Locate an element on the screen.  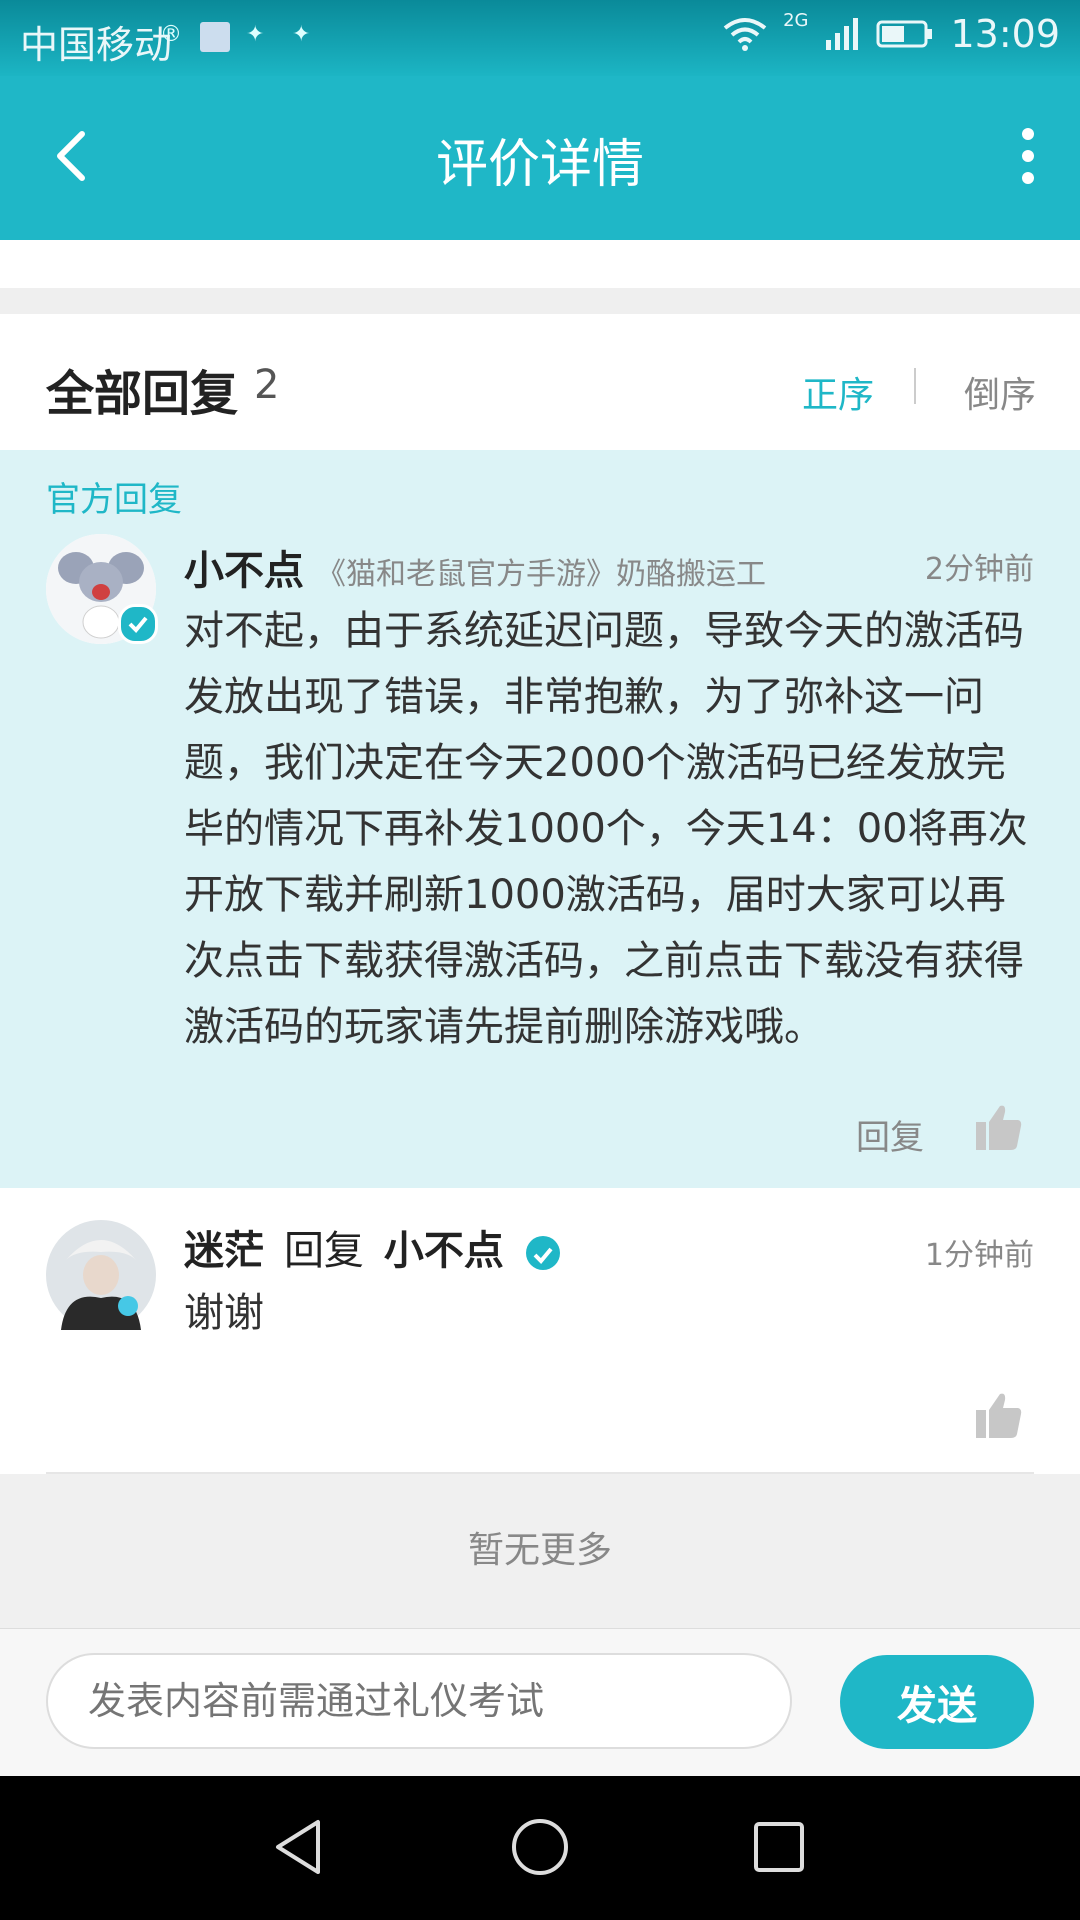
author-title: 《猫和老鼠官方手游》奶酪搬运工 is located at coordinates (541, 574).